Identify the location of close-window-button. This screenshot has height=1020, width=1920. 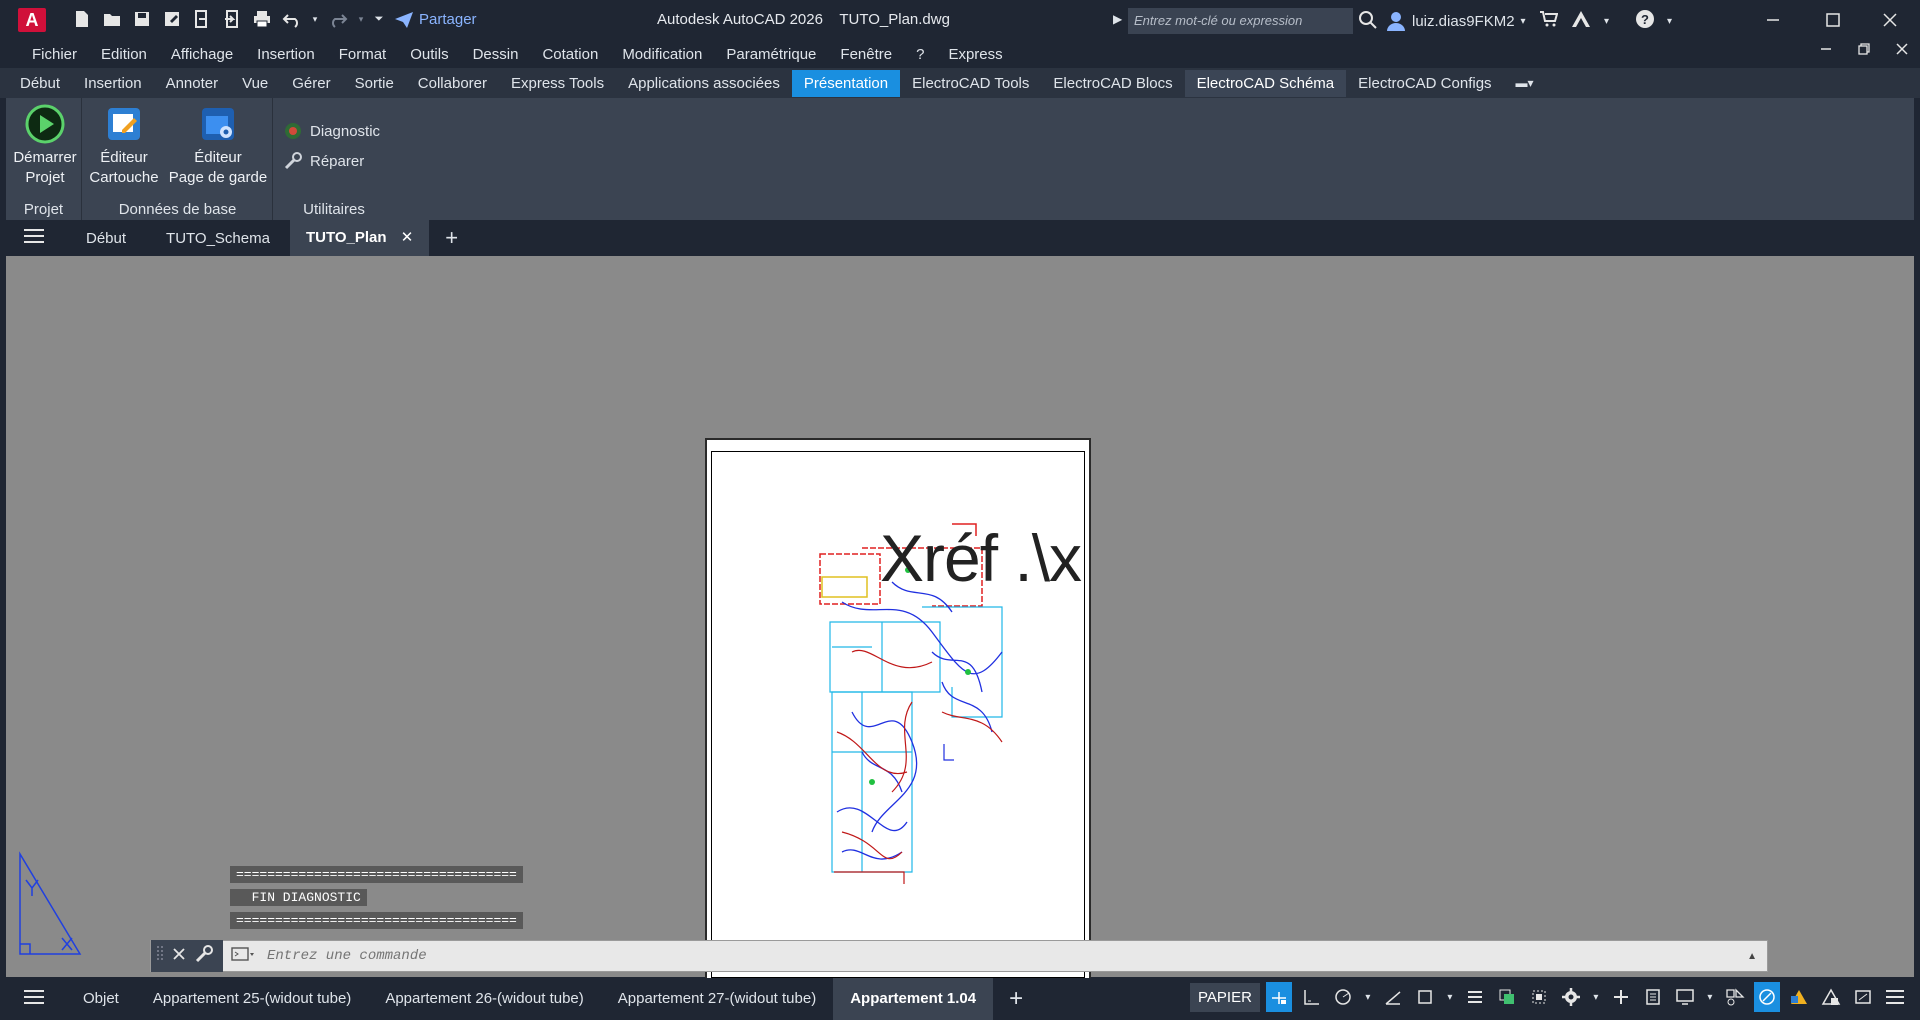
(1890, 20).